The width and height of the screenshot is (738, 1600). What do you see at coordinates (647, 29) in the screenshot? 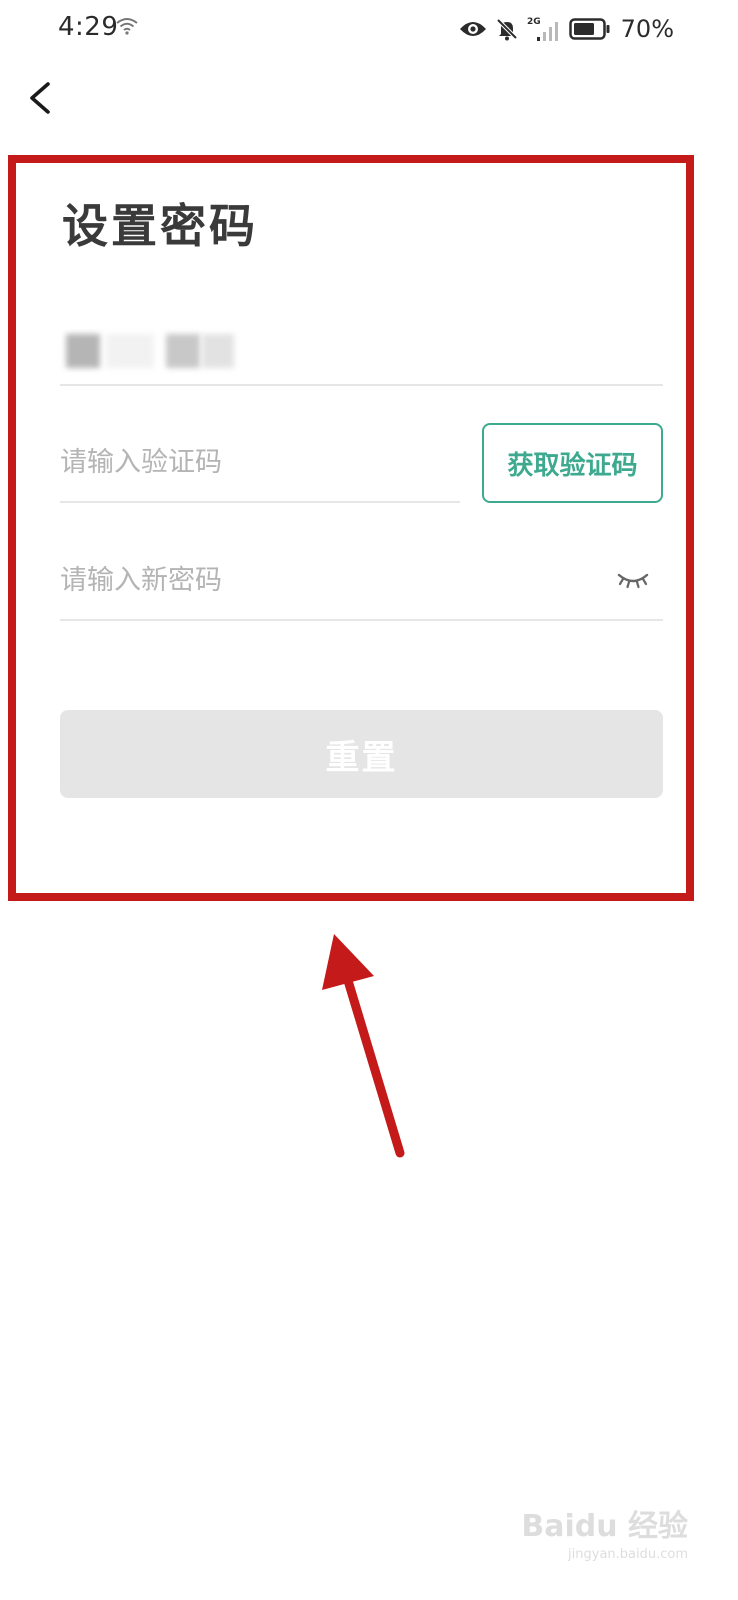
I see `battery-percentage: 70%` at bounding box center [647, 29].